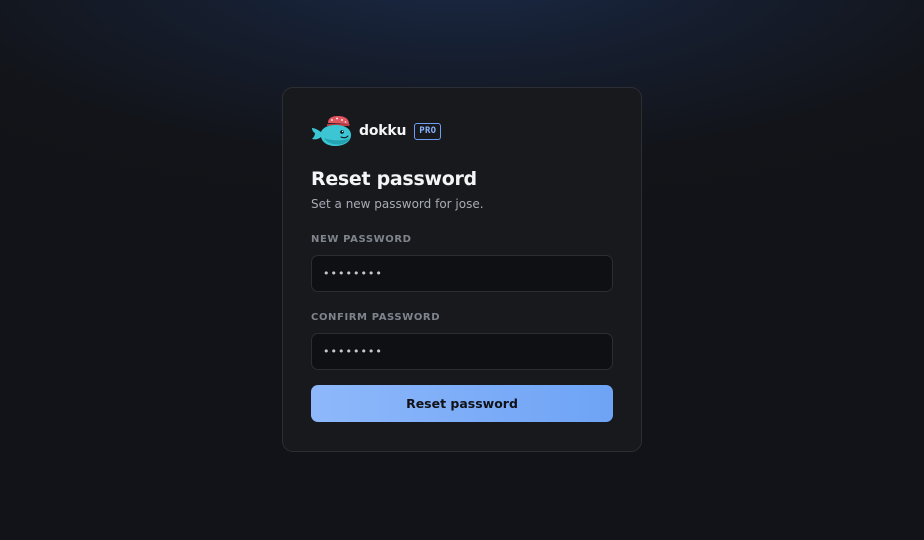 Image resolution: width=924 pixels, height=540 pixels. Describe the element at coordinates (331, 131) in the screenshot. I see `whale-logo-icon` at that location.